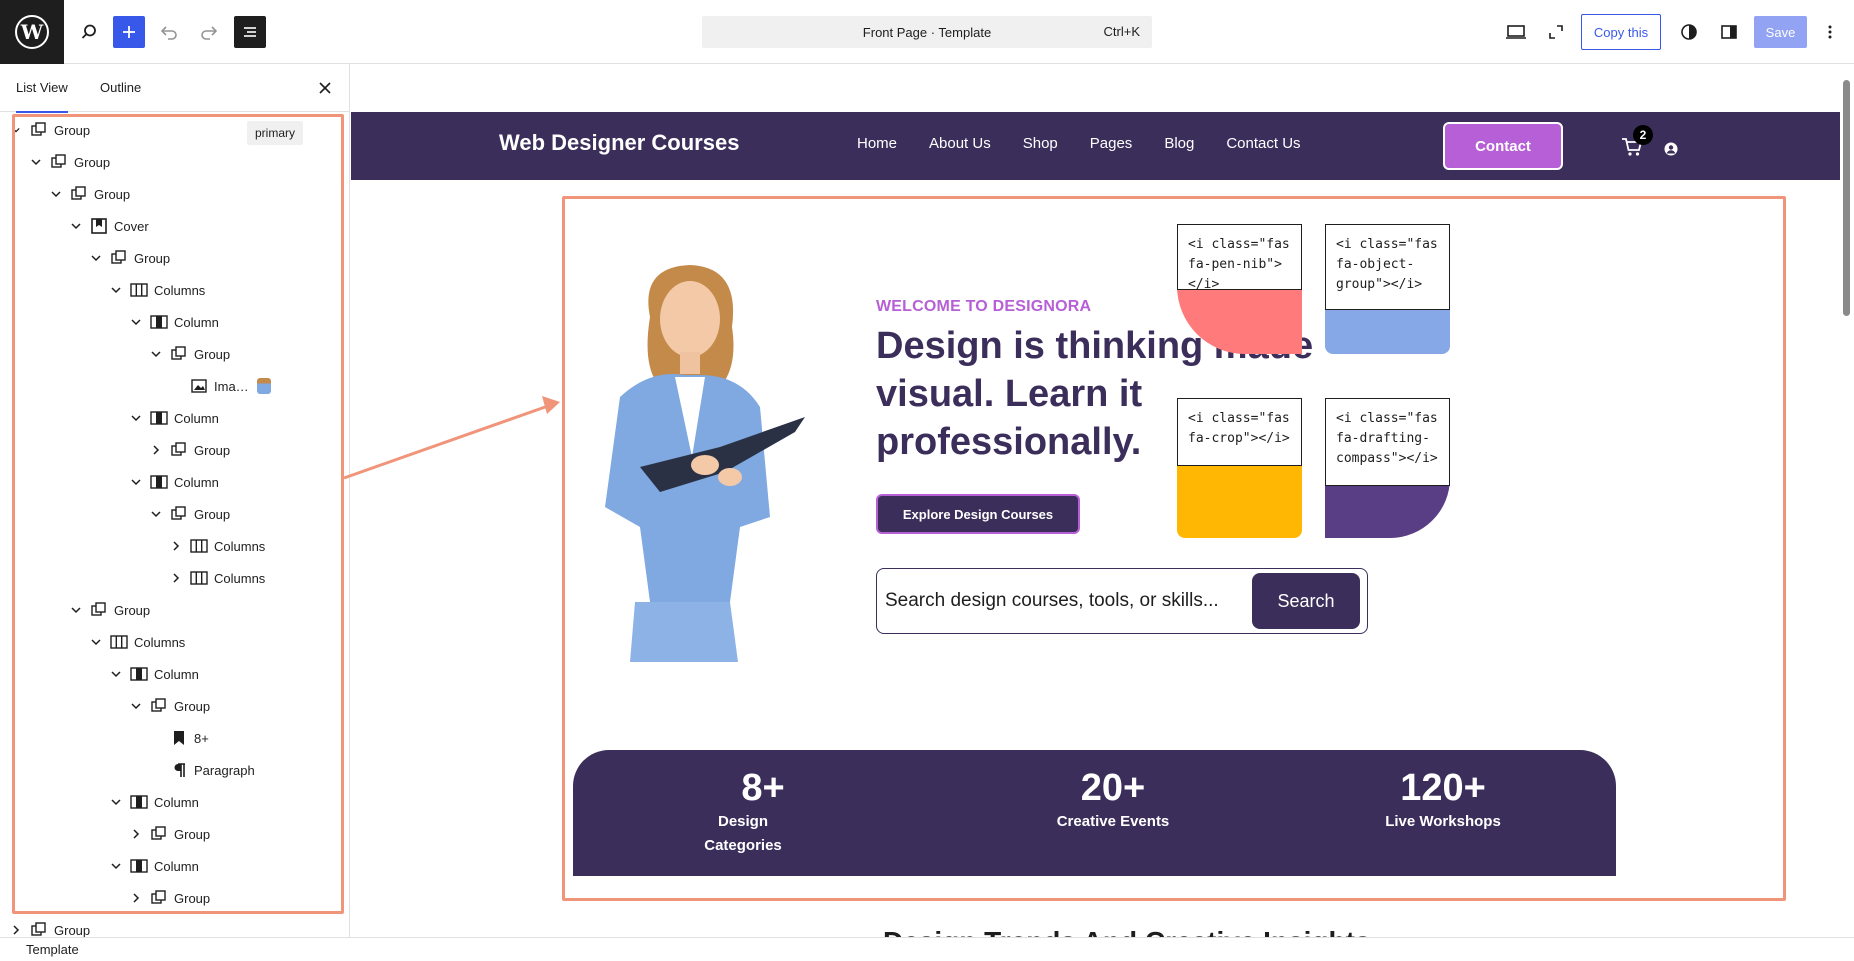 The width and height of the screenshot is (1854, 961). What do you see at coordinates (120, 88) in the screenshot?
I see `tab-outline: Outline` at bounding box center [120, 88].